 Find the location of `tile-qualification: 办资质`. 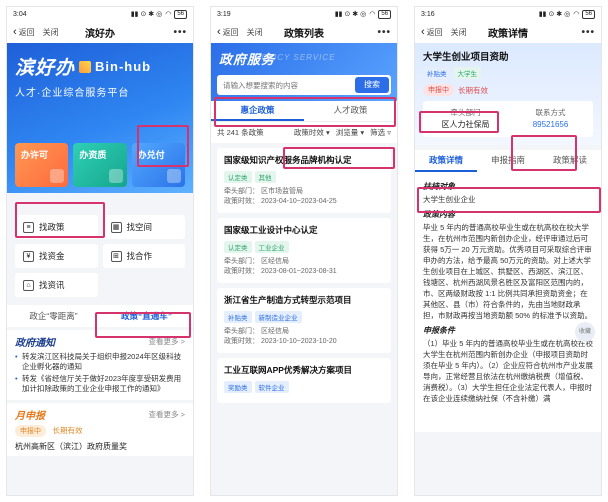

tile-qualification: 办资质 is located at coordinates (100, 165).